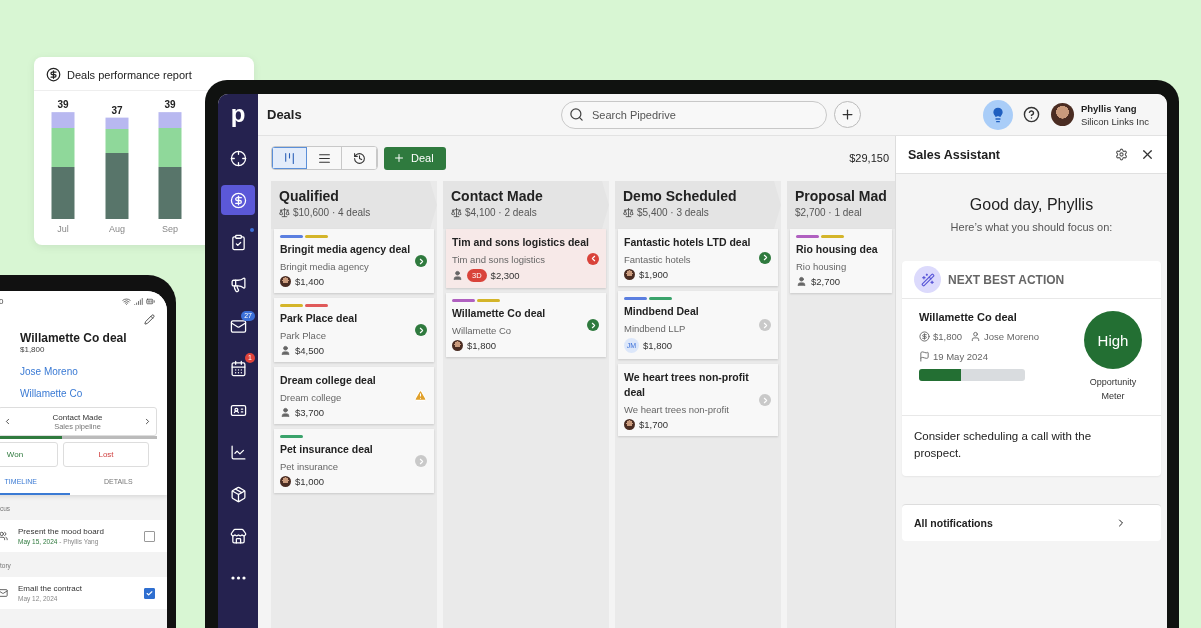 The image size is (1201, 628). Describe the element at coordinates (520, 242) in the screenshot. I see `deal-title: Tim and sons logistics deal` at that location.